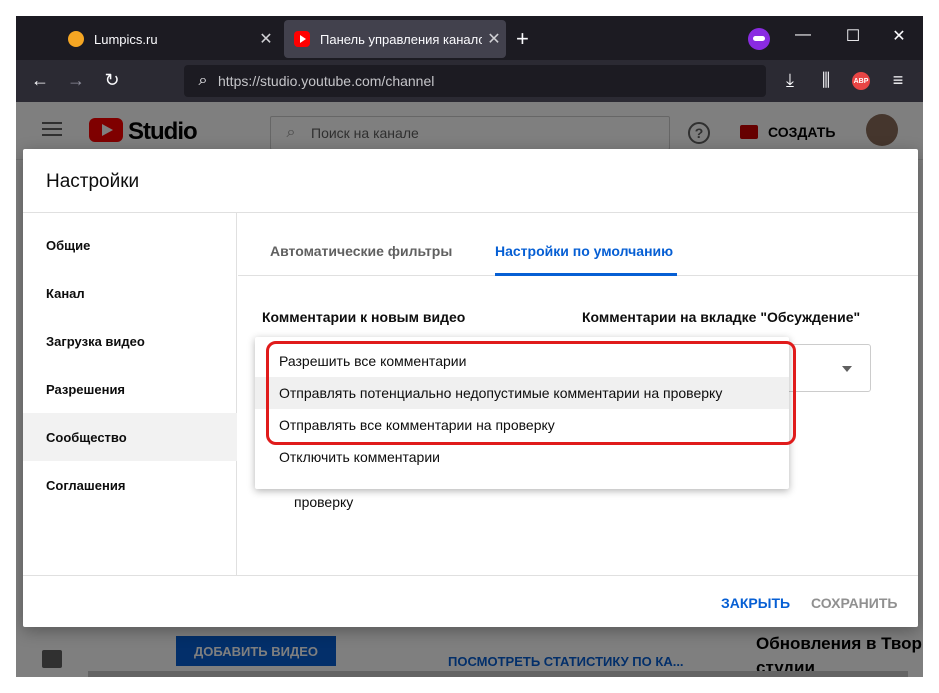 The image size is (939, 693). Describe the element at coordinates (475, 81) in the screenshot. I see `address-bar: ⌕ https://studio.youtube.com/channel` at that location.